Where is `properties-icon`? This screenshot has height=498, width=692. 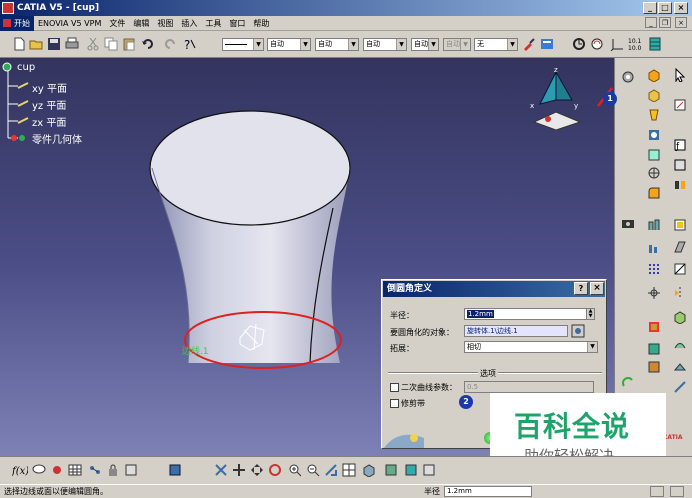
properties-icon is located at coordinates (547, 44).